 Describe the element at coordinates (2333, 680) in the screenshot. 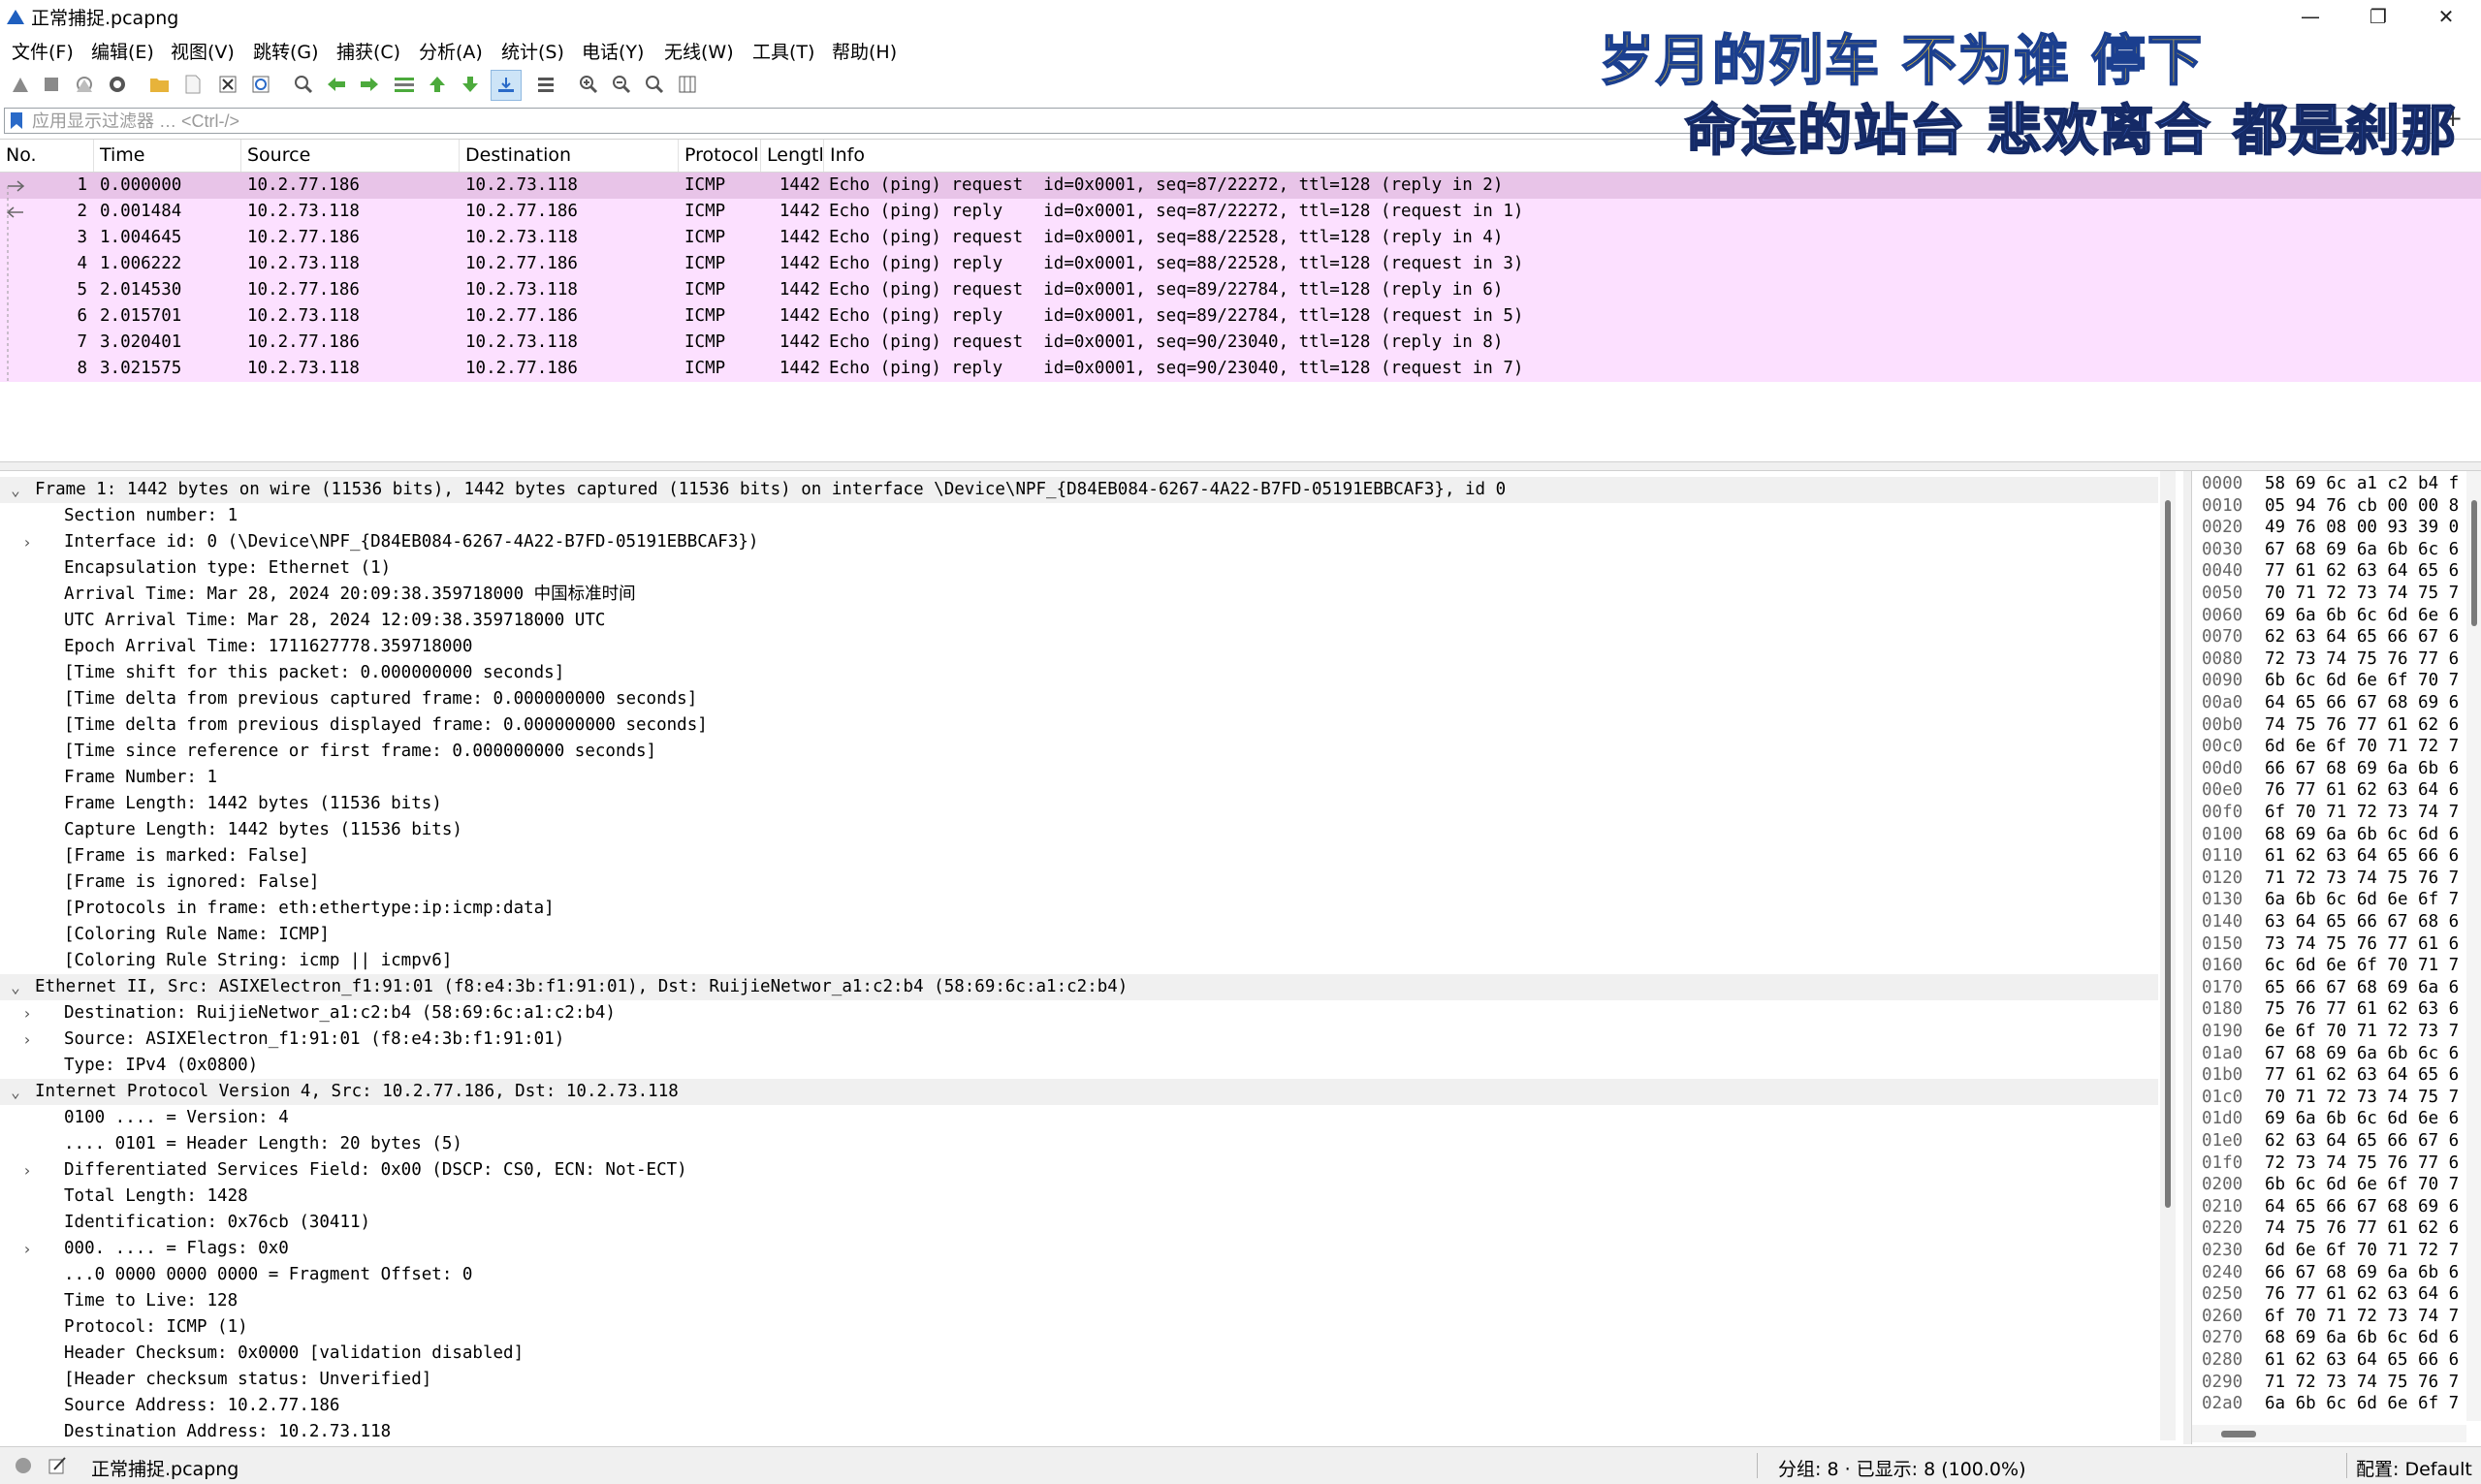

I see `hex-dump-row: 0090 6b 6c 6d 6e 6f 70 7` at that location.